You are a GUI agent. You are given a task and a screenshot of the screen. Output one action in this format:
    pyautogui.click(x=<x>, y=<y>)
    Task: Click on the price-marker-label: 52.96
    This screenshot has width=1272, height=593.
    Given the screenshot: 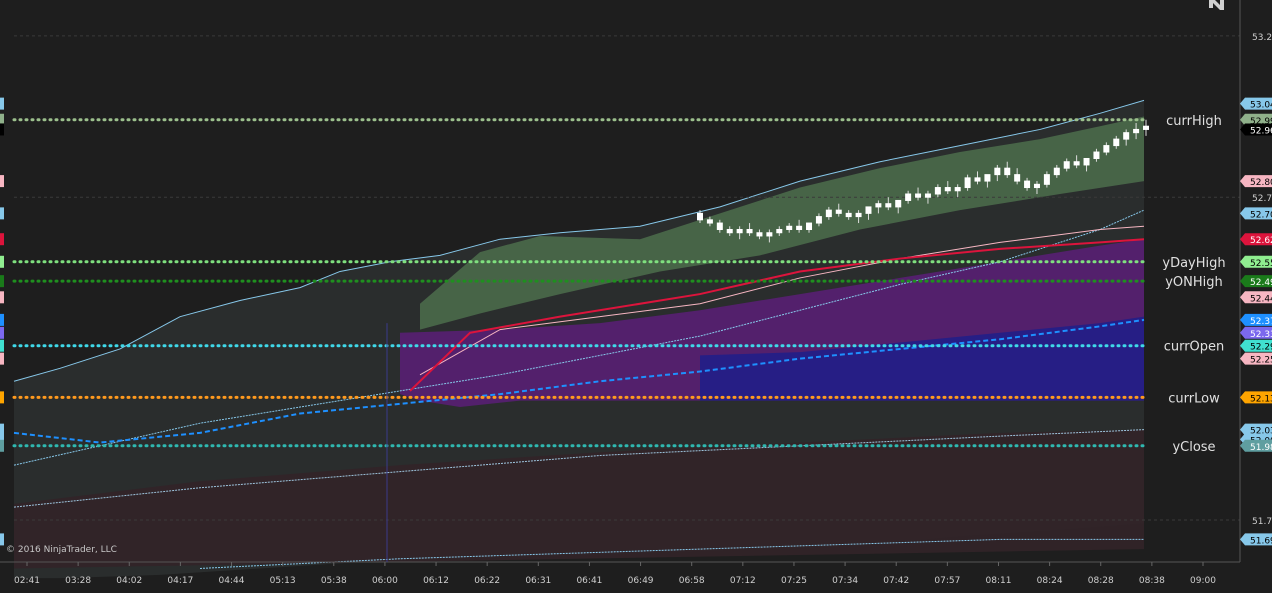 What is the action you would take?
    pyautogui.click(x=1261, y=131)
    